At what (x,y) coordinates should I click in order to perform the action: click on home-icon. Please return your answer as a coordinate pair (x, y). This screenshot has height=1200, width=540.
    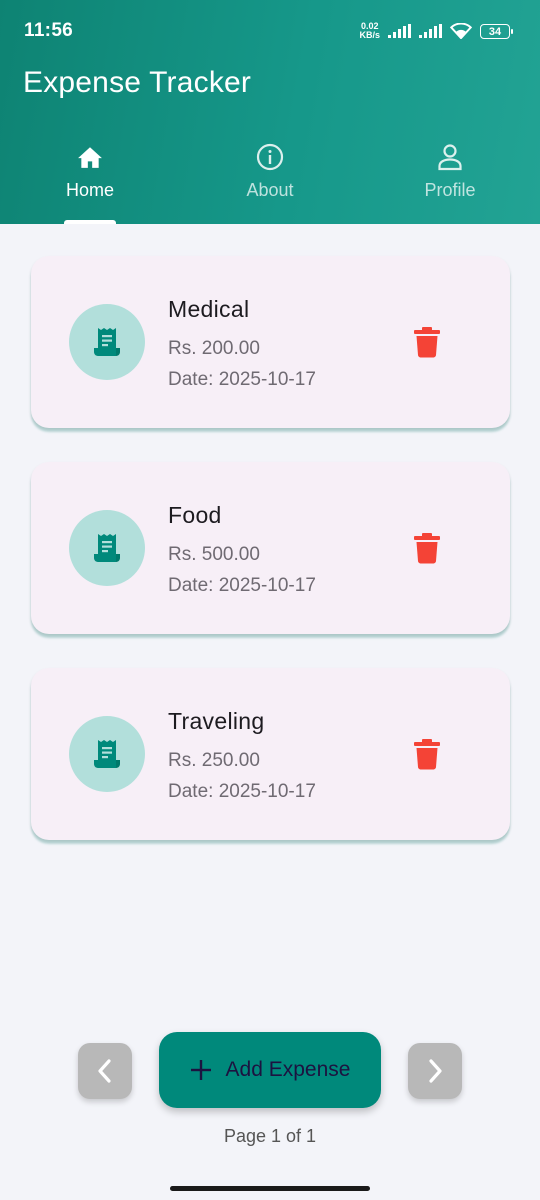
    Looking at the image, I should click on (90, 157).